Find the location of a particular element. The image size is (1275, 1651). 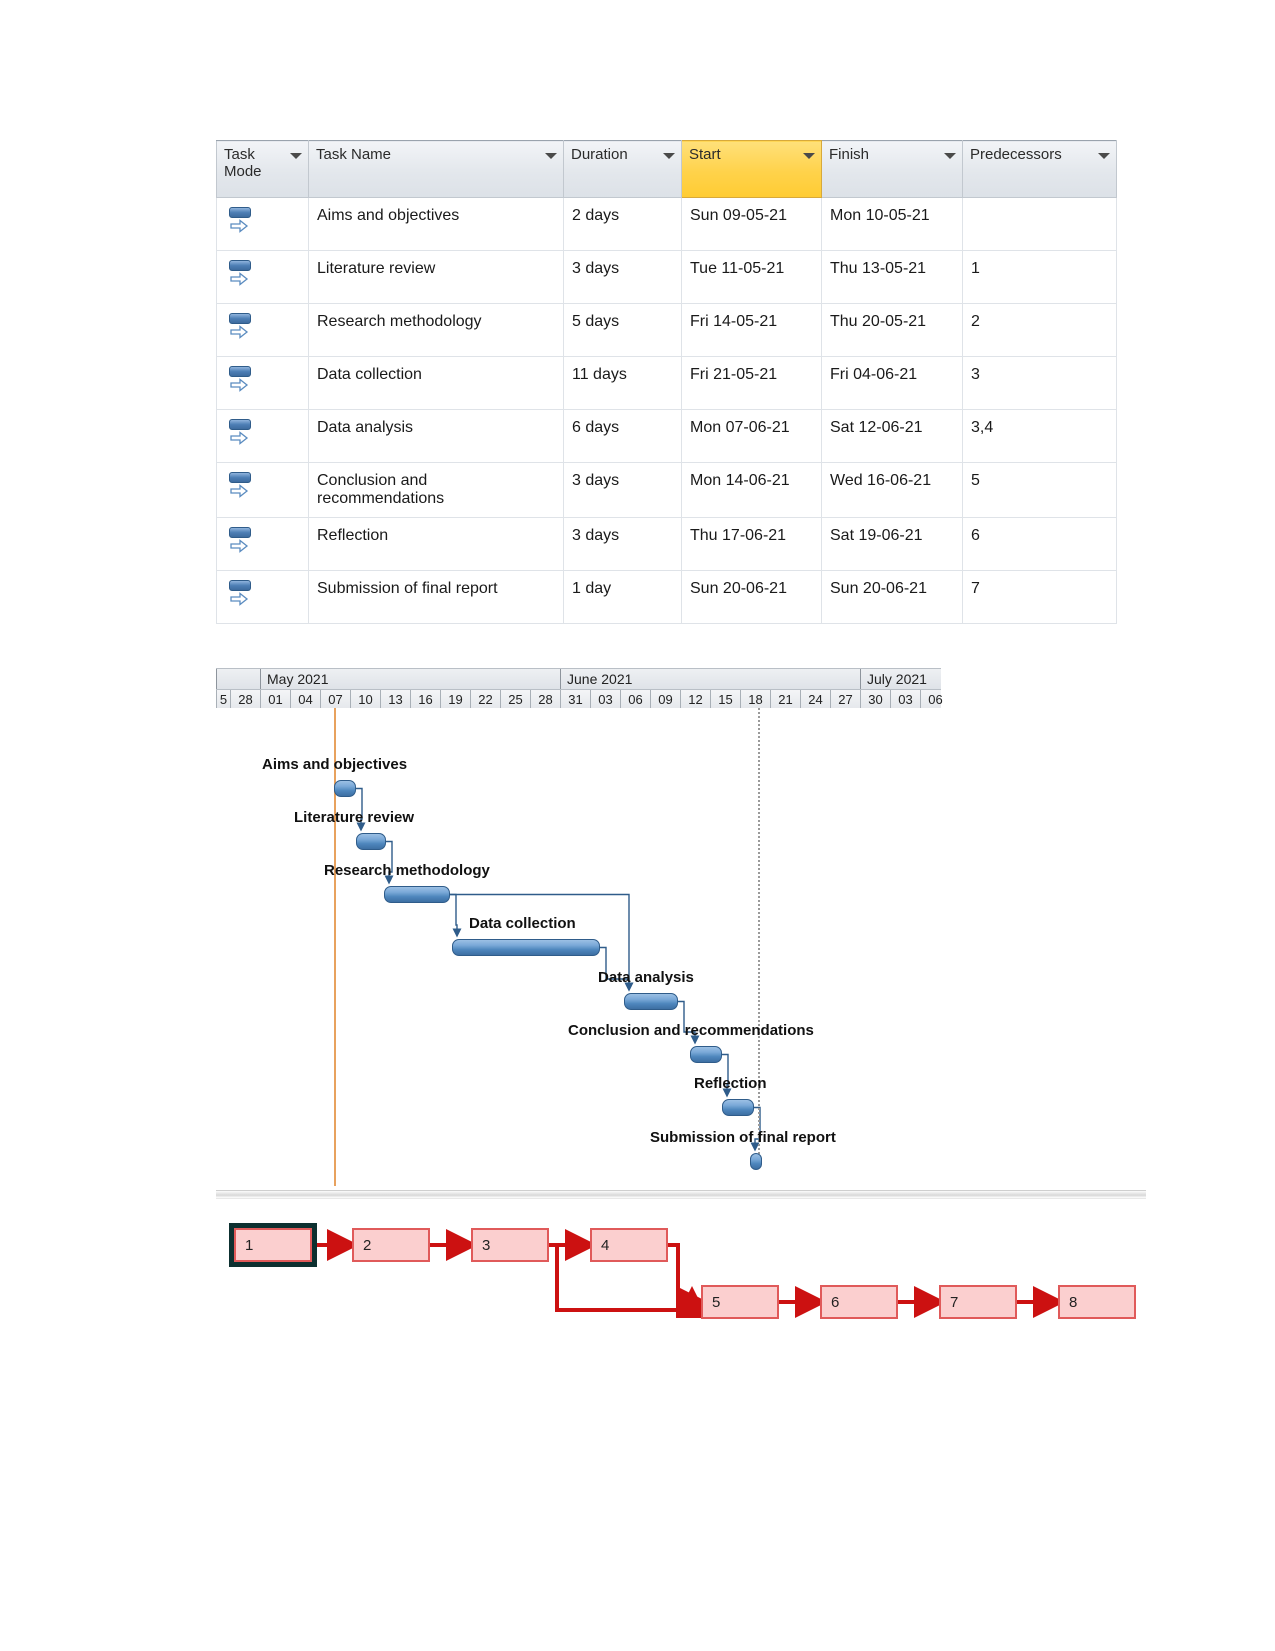

column-header-task-mode: Task Mode is located at coordinates (262, 169).